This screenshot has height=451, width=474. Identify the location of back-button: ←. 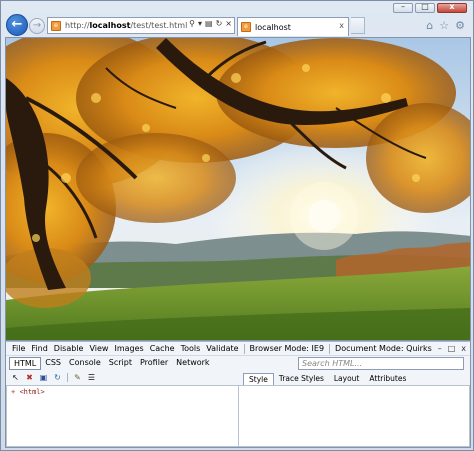
(17, 25).